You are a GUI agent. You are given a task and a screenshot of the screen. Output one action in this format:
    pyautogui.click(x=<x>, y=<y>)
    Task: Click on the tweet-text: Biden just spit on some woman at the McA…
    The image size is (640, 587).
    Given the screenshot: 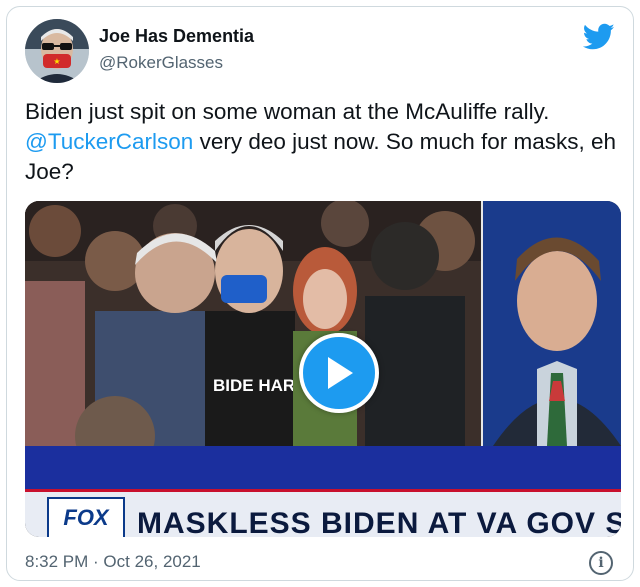 What is the action you would take?
    pyautogui.click(x=325, y=142)
    